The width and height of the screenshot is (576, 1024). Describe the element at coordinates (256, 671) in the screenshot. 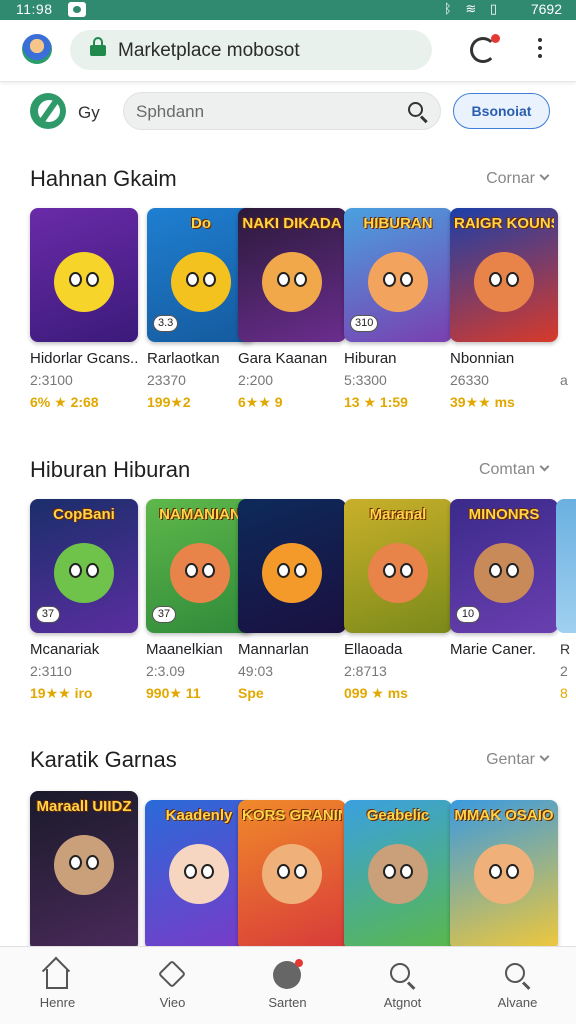

I see `game-meta: 49:03` at that location.